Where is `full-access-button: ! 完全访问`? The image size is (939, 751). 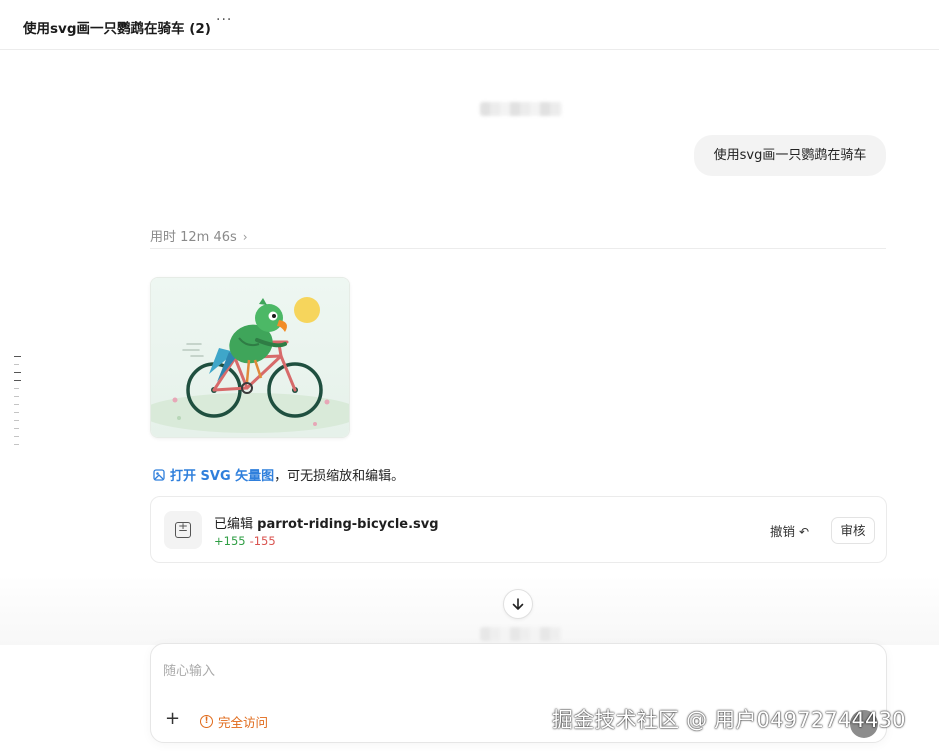
full-access-button: ! 完全访问 is located at coordinates (234, 721).